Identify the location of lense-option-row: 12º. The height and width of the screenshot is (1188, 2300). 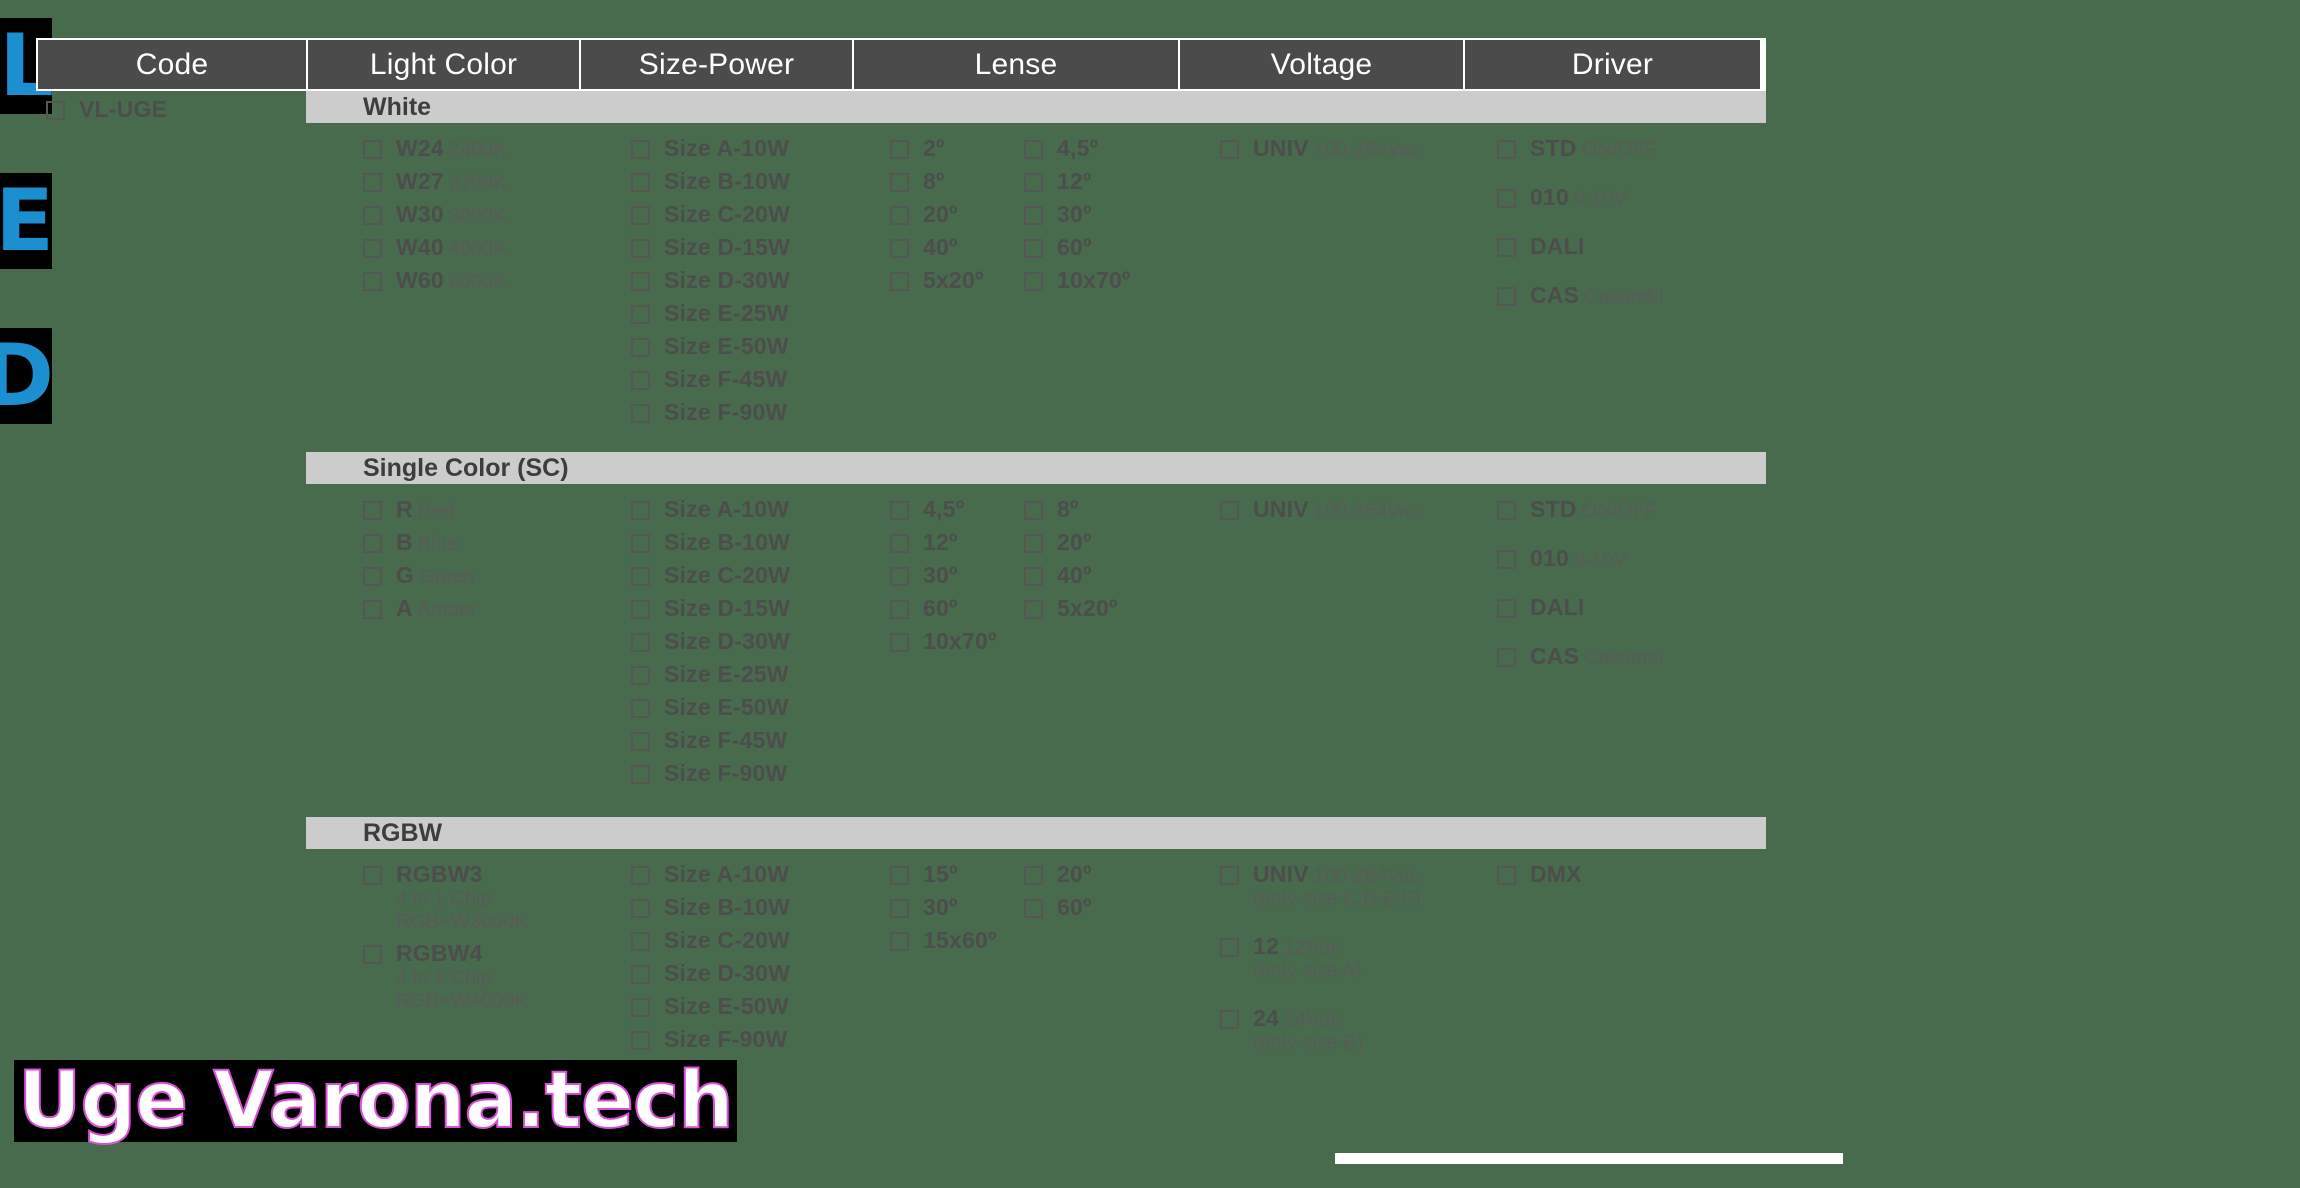
(946, 542).